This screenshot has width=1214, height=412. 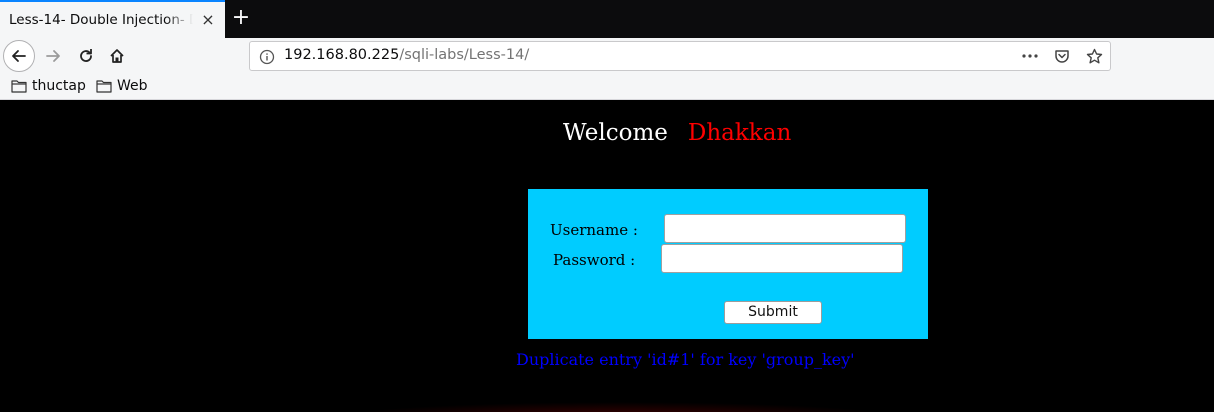 I want to click on login-form: Username : Password : Submit, so click(x=728, y=264).